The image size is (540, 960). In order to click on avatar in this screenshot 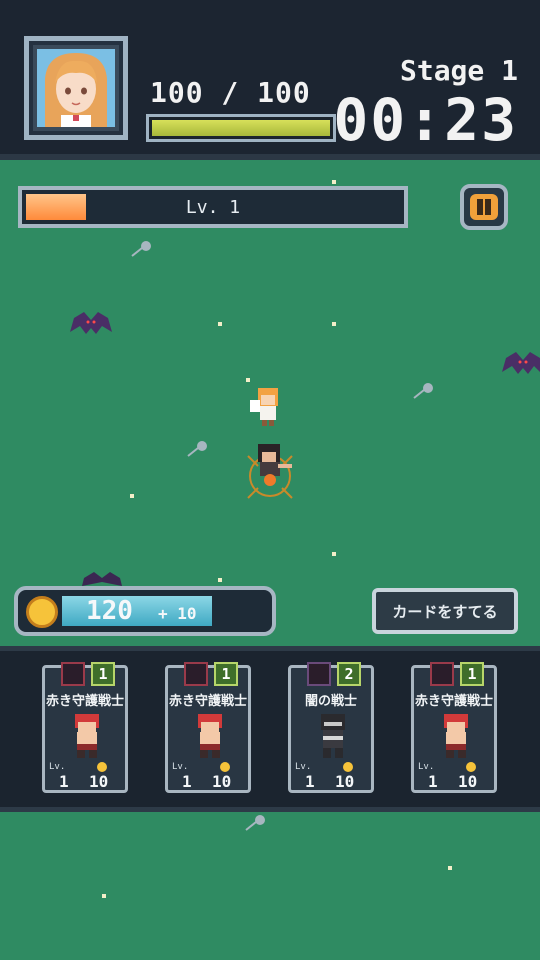, I will do `click(76, 88)`.